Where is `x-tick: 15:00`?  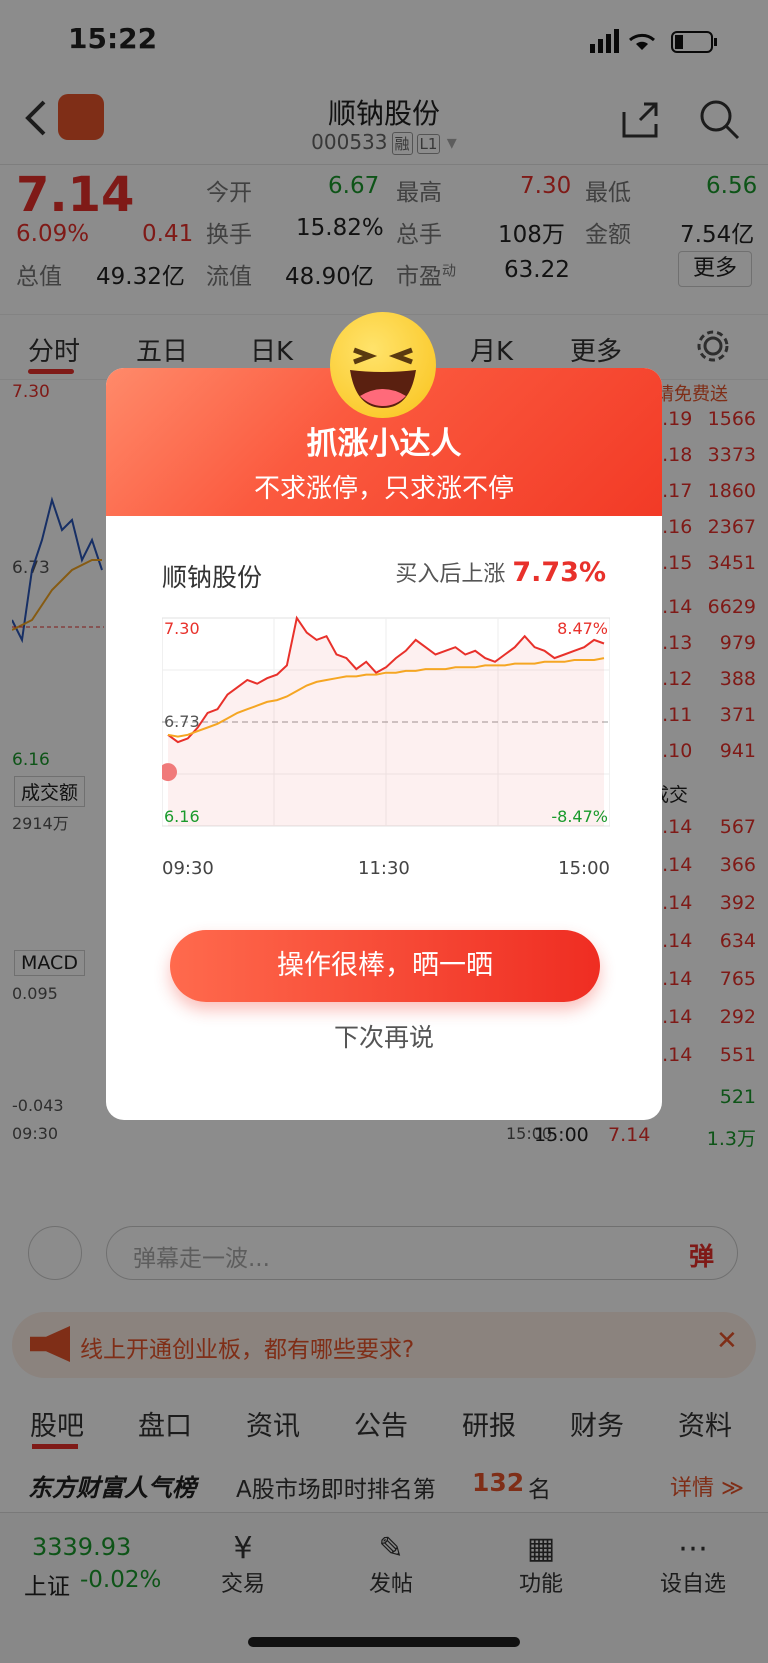
x-tick: 15:00 is located at coordinates (584, 868).